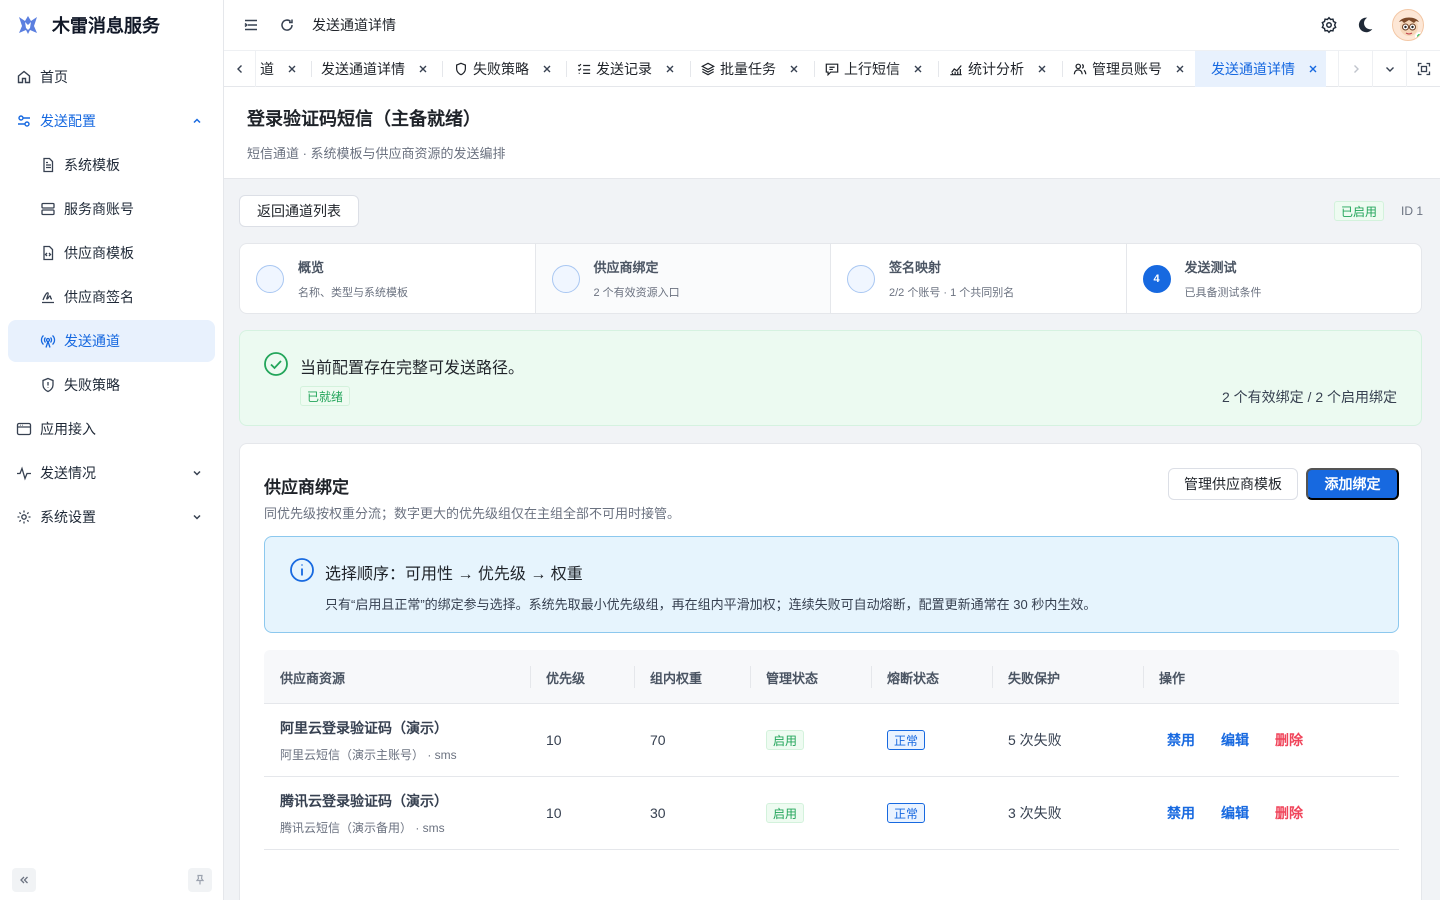 The height and width of the screenshot is (900, 1440). Describe the element at coordinates (92, 165) in the screenshot. I see `sidebar-item-label: 系统模板` at that location.